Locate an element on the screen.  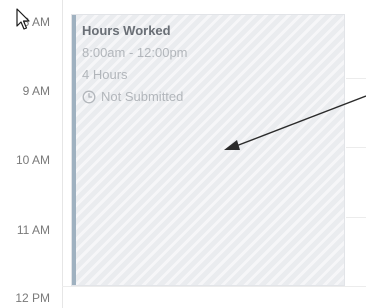
event-duration: 4 Hours is located at coordinates (105, 74).